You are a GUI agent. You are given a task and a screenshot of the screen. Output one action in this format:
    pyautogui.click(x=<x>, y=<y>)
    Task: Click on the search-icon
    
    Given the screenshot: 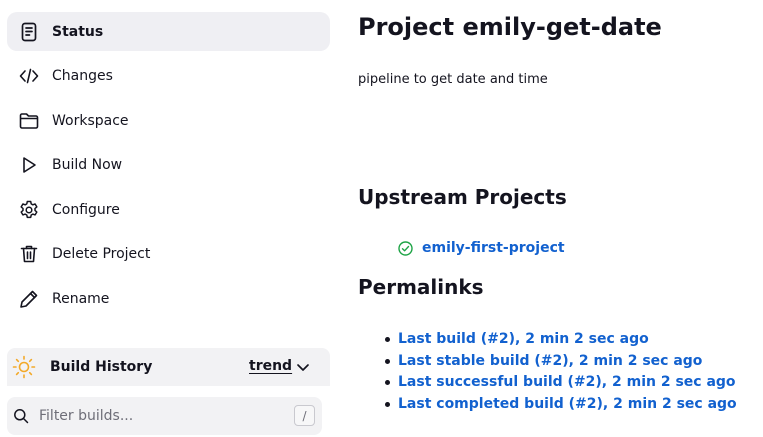 What is the action you would take?
    pyautogui.click(x=21, y=416)
    